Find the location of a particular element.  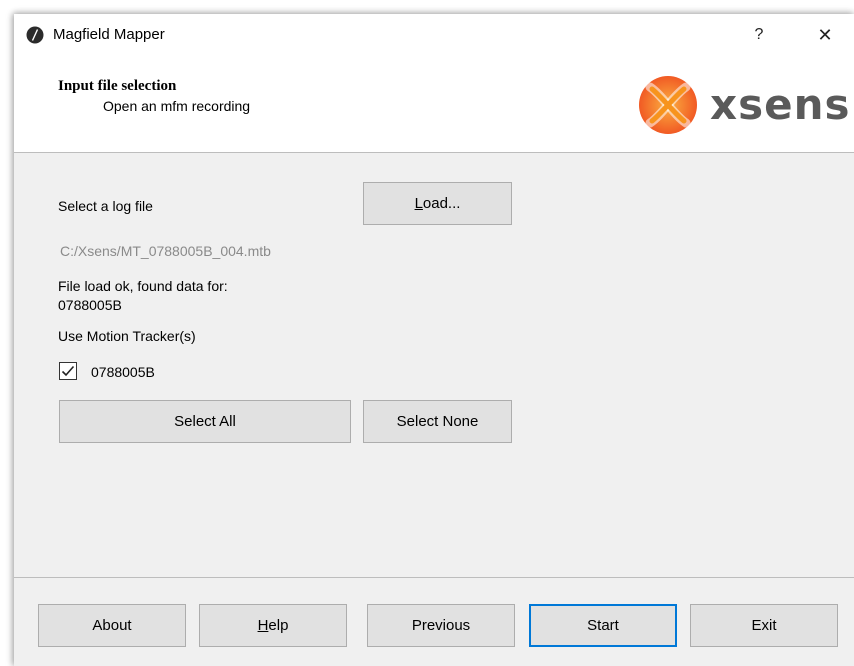

checkmark-icon is located at coordinates (68, 371).